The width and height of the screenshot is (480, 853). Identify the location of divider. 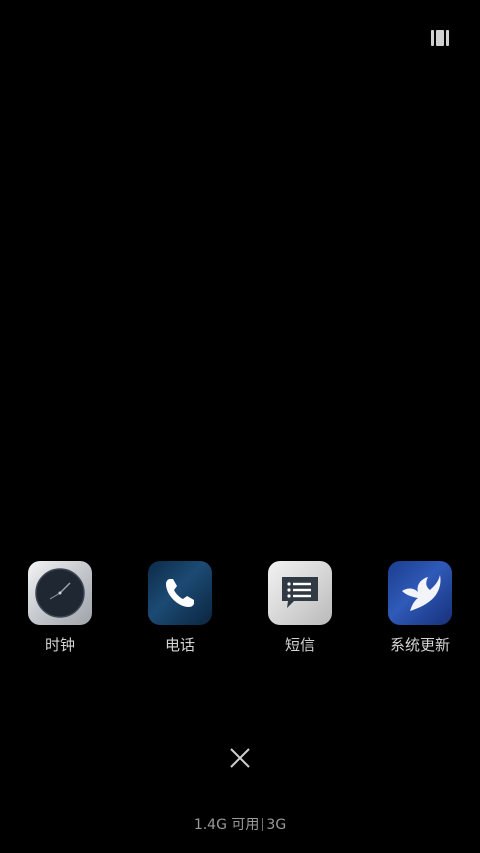
(263, 824).